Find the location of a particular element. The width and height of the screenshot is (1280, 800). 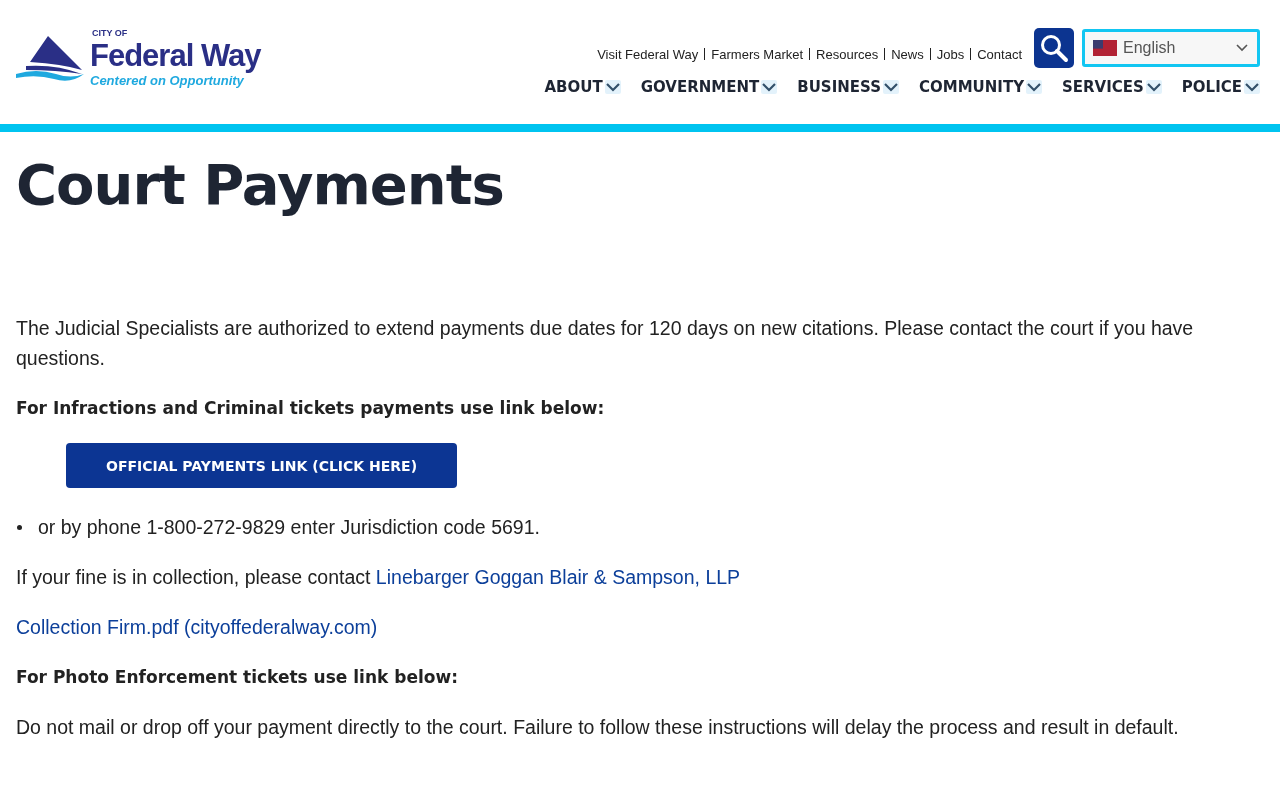

list-item: or by phone 1-800-272-9829 enter Jurisdiction code 5691. is located at coordinates (289, 527).